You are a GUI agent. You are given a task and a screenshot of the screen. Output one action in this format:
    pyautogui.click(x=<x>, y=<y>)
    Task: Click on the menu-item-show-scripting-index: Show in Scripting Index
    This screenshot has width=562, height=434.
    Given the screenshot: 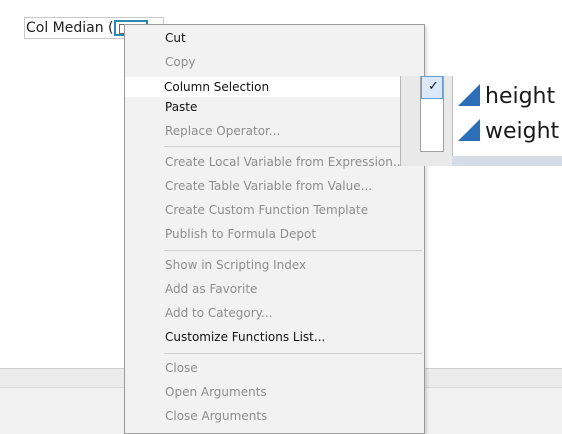 What is the action you would take?
    pyautogui.click(x=235, y=265)
    